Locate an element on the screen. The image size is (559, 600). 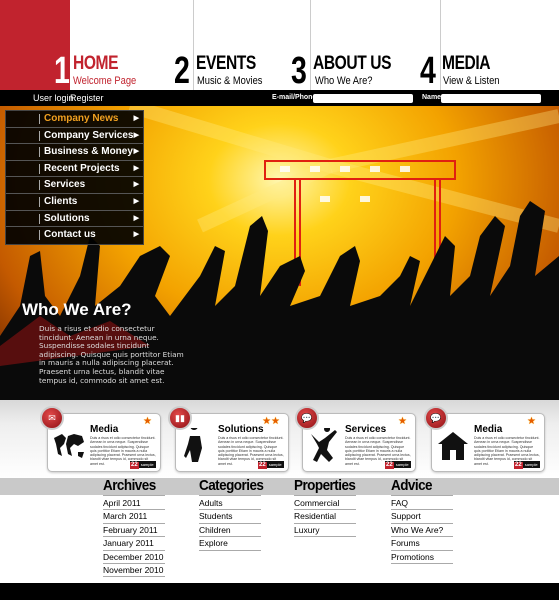
footer-link: November 2010 is located at coordinates (134, 571).